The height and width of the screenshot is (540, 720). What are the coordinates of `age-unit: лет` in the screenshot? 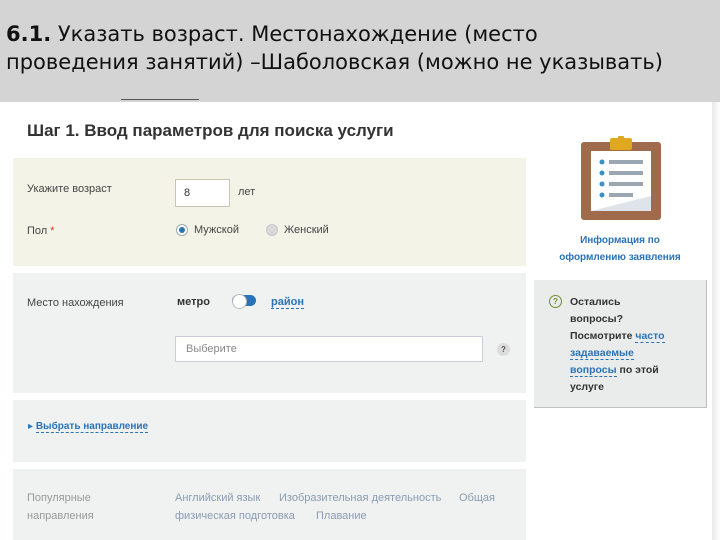 It's located at (247, 192).